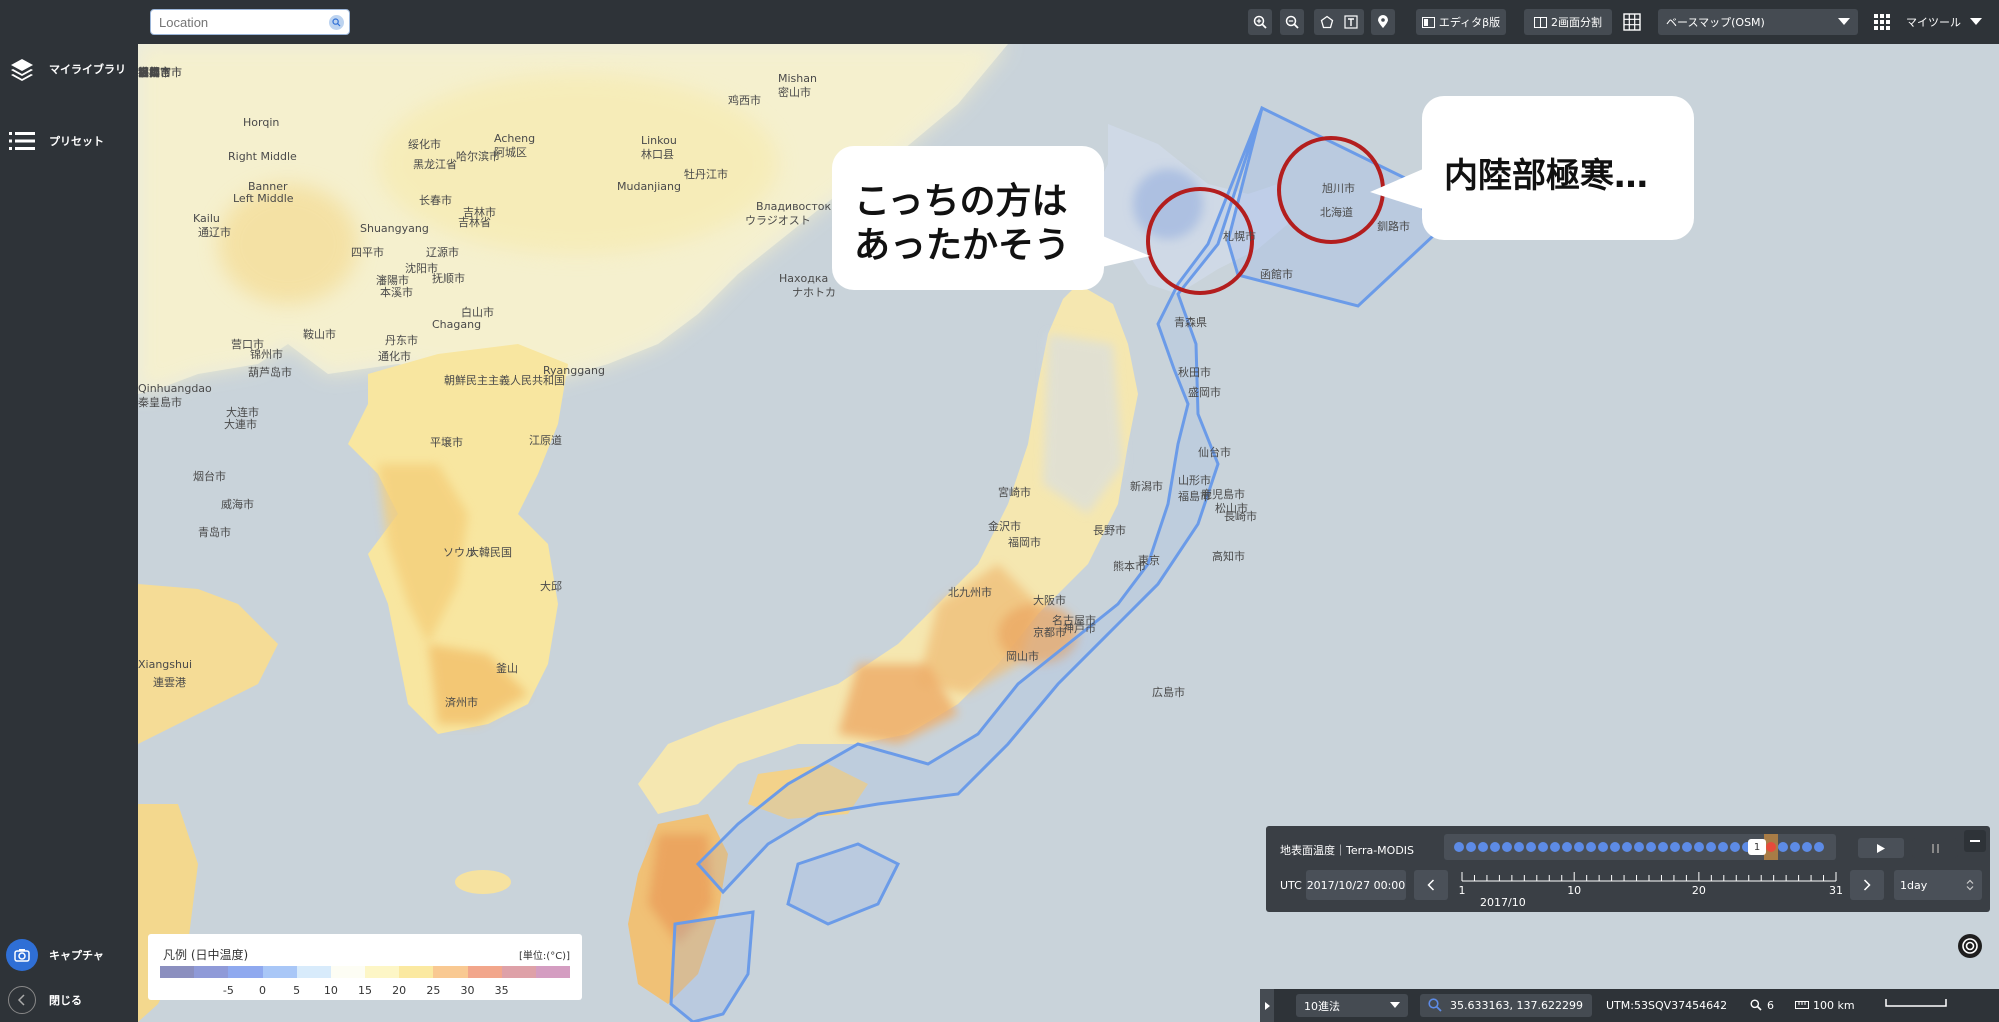 The height and width of the screenshot is (1022, 1999). I want to click on next-date-button, so click(1867, 885).